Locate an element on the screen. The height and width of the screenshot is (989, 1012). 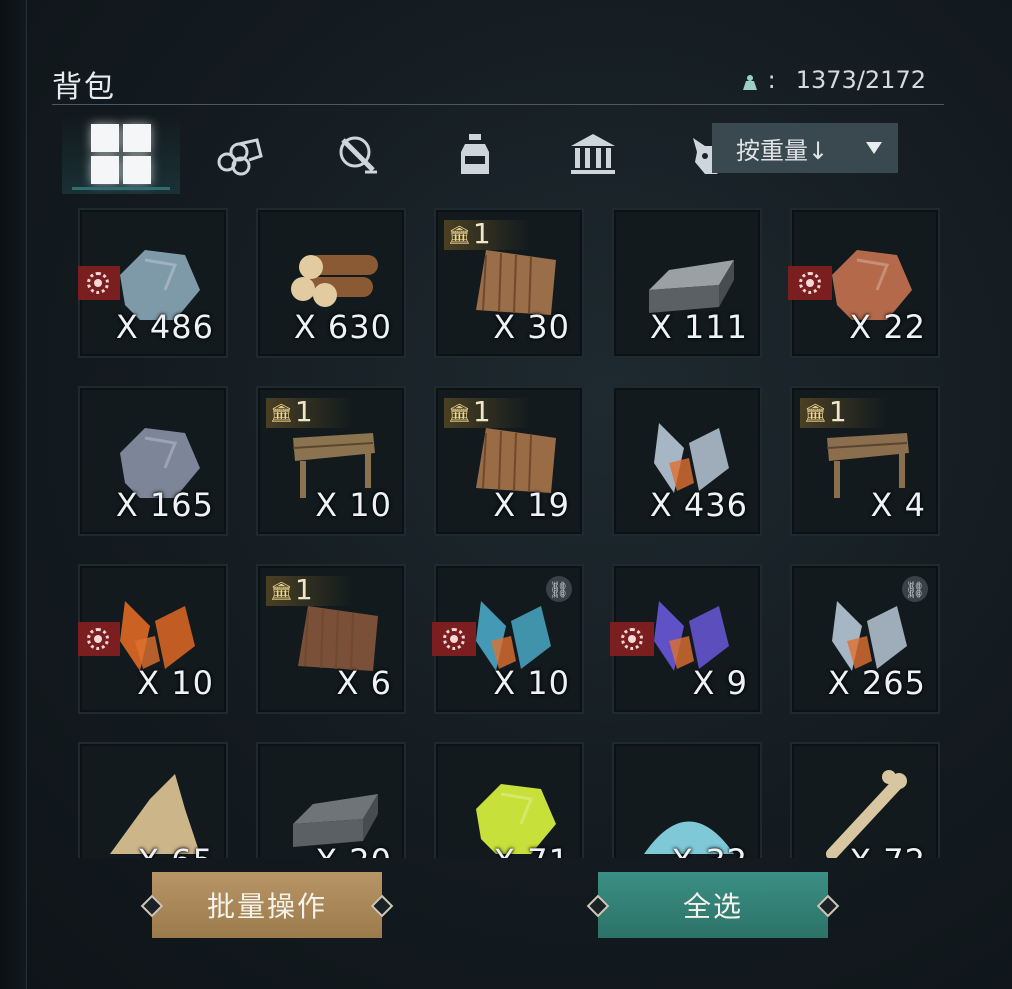
grid-icon is located at coordinates (121, 154).